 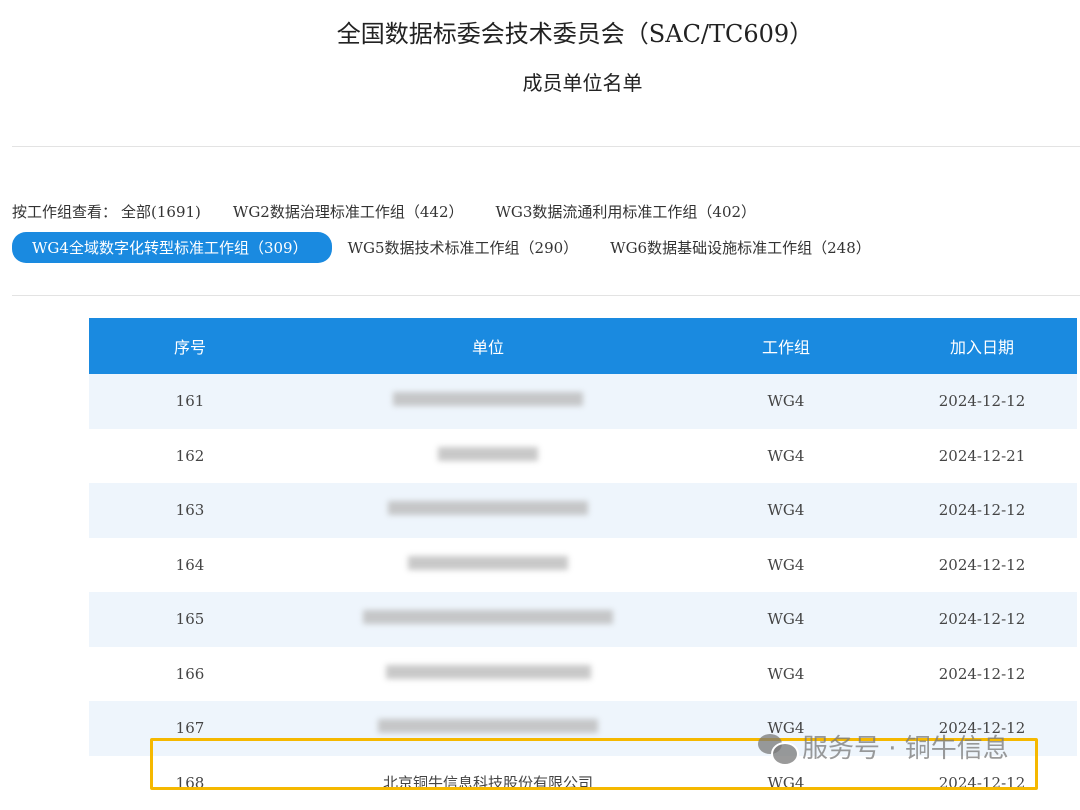 I want to click on row-number: 165, so click(x=190, y=619).